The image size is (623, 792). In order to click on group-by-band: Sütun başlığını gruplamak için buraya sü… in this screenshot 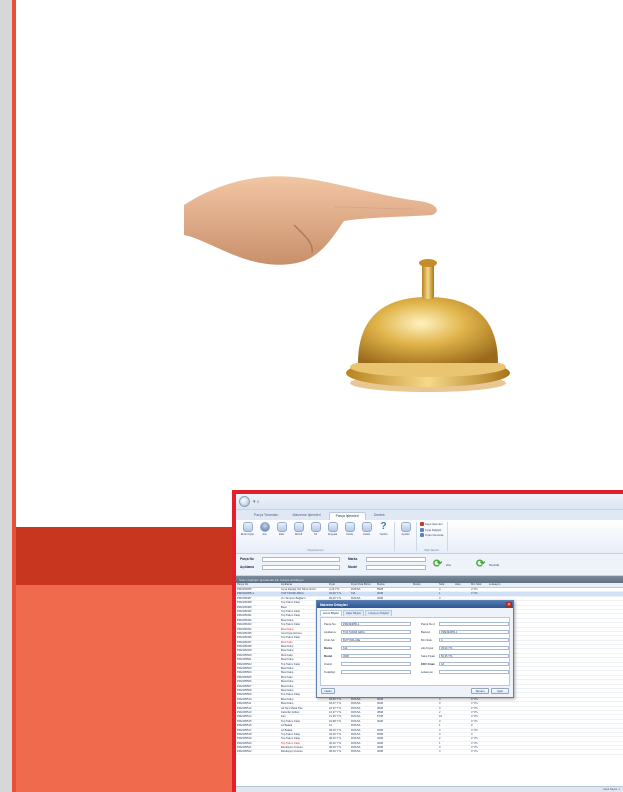, I will do `click(429, 579)`.